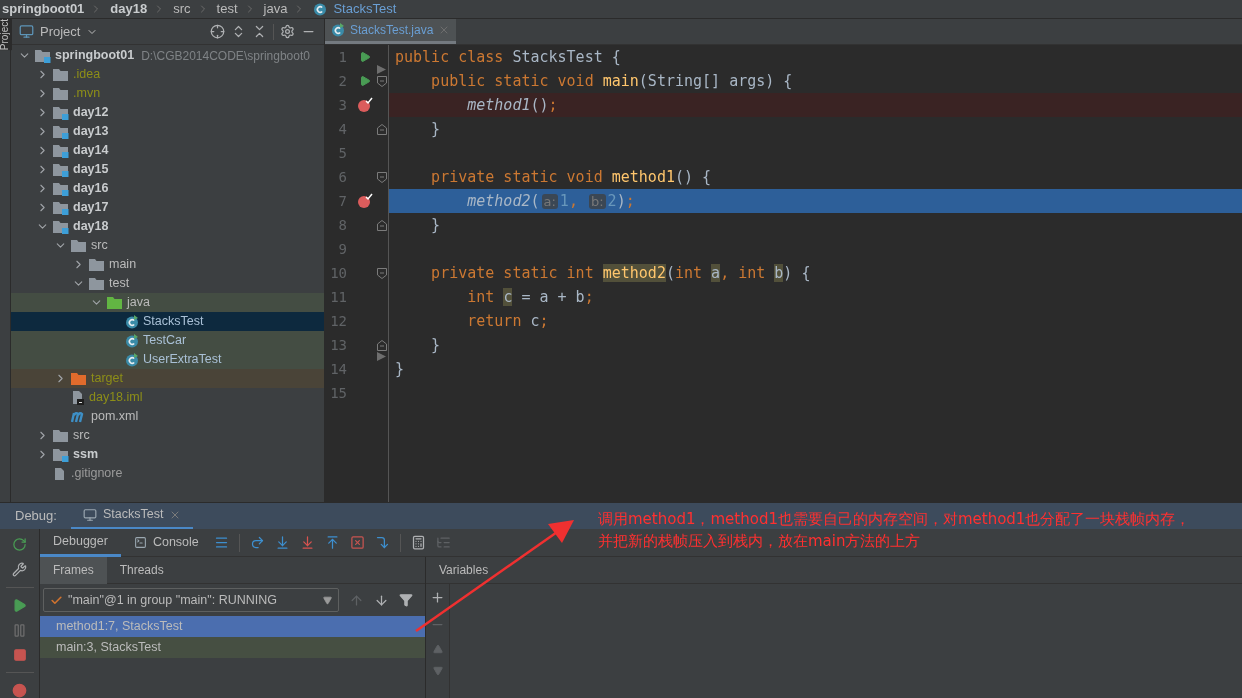 Image resolution: width=1242 pixels, height=698 pixels. What do you see at coordinates (507, 321) in the screenshot?
I see `code-line: return c;` at bounding box center [507, 321].